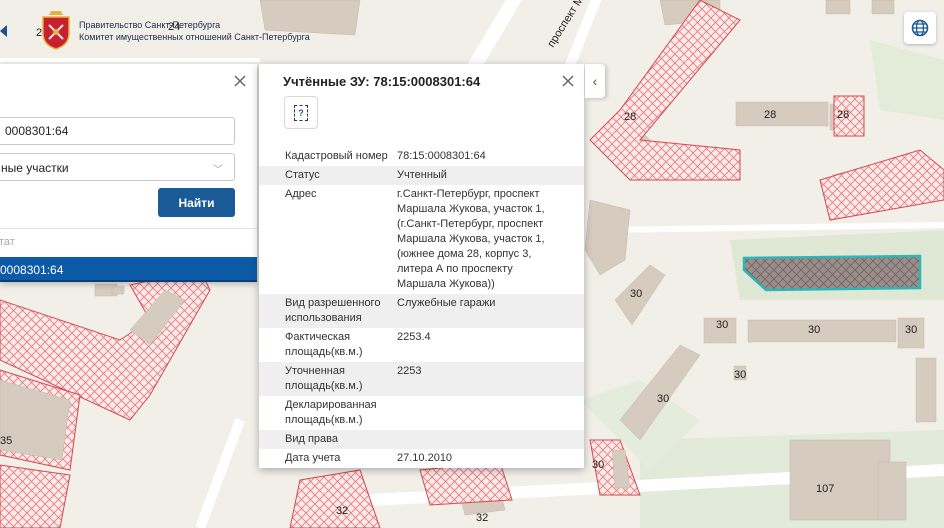  I want to click on table-row: Декларированная площадь(кв.м.), so click(421, 413).